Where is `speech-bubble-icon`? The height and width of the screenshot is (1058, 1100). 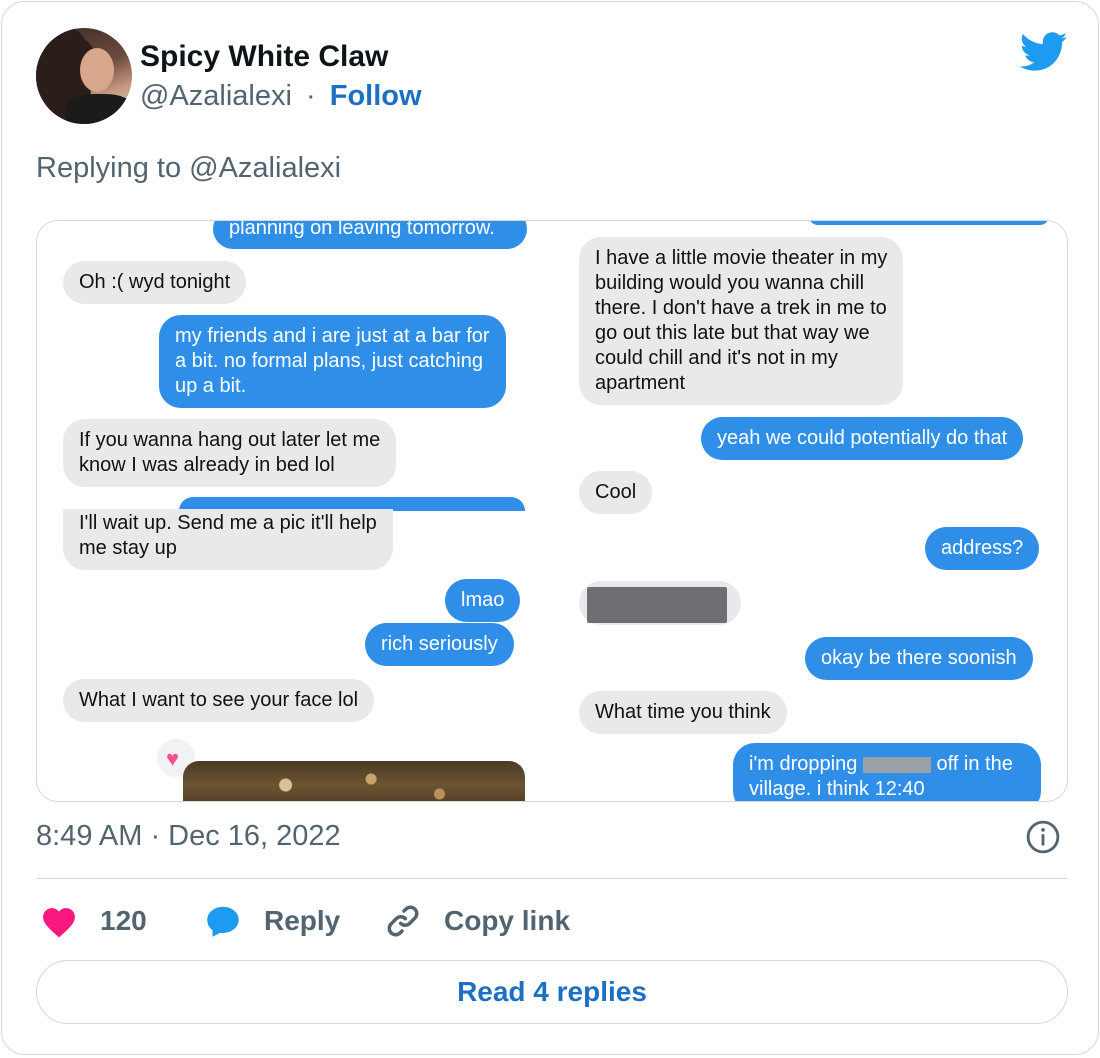 speech-bubble-icon is located at coordinates (223, 921).